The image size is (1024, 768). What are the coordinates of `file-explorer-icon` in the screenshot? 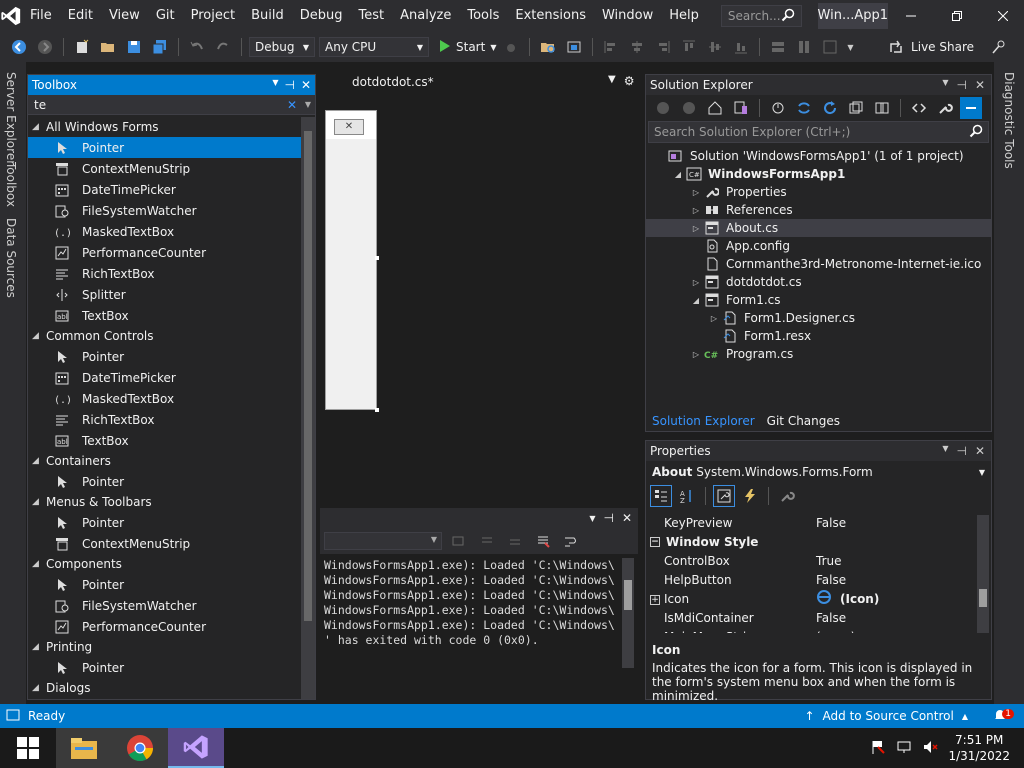 It's located at (84, 748).